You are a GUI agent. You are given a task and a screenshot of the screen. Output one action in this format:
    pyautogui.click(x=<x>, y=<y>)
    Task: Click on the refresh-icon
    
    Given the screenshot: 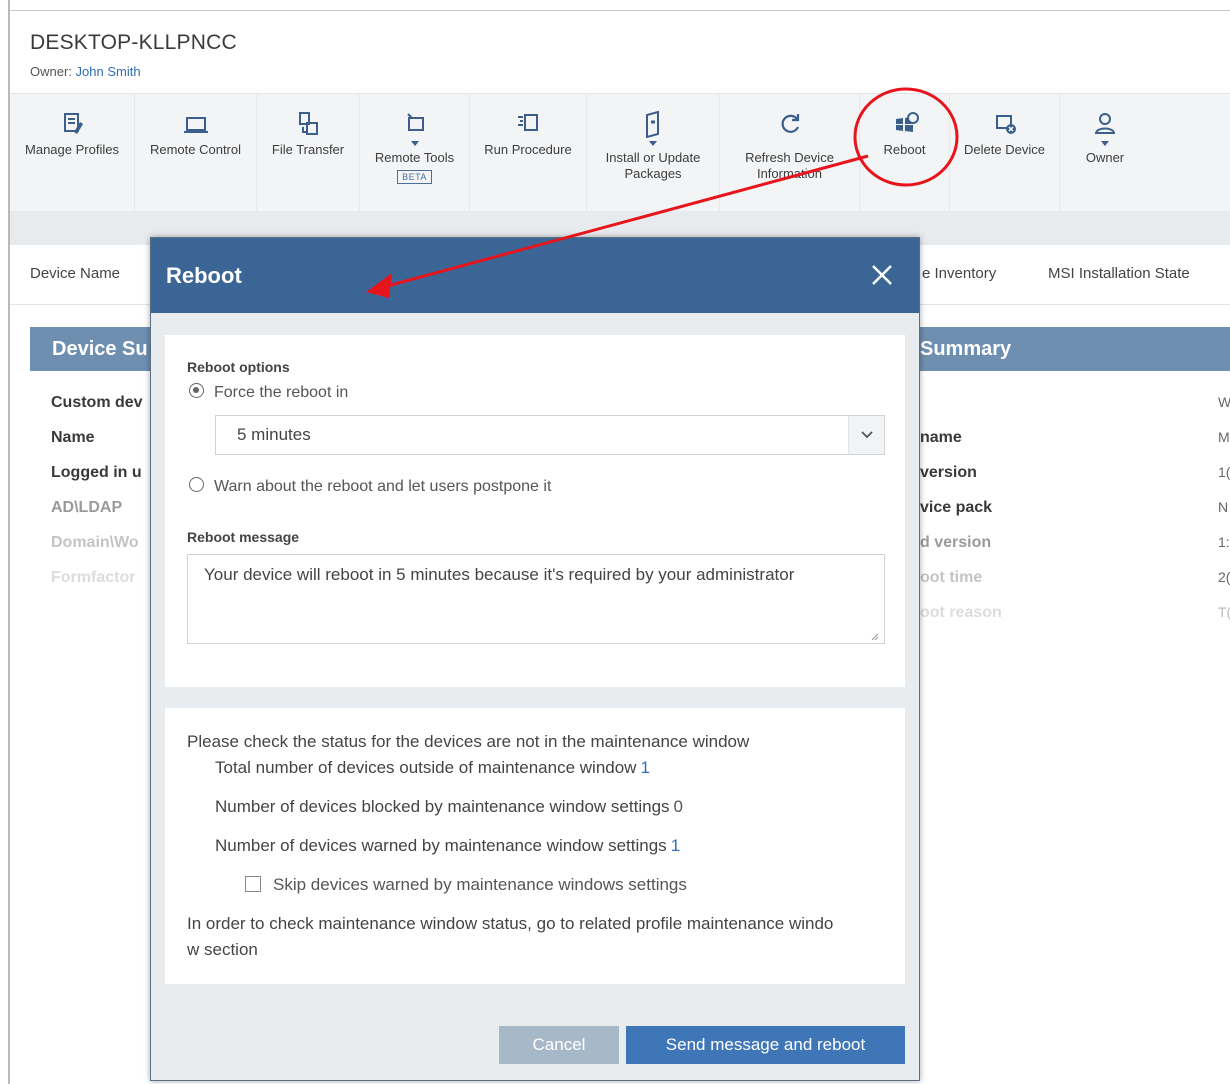 What is the action you would take?
    pyautogui.click(x=790, y=124)
    